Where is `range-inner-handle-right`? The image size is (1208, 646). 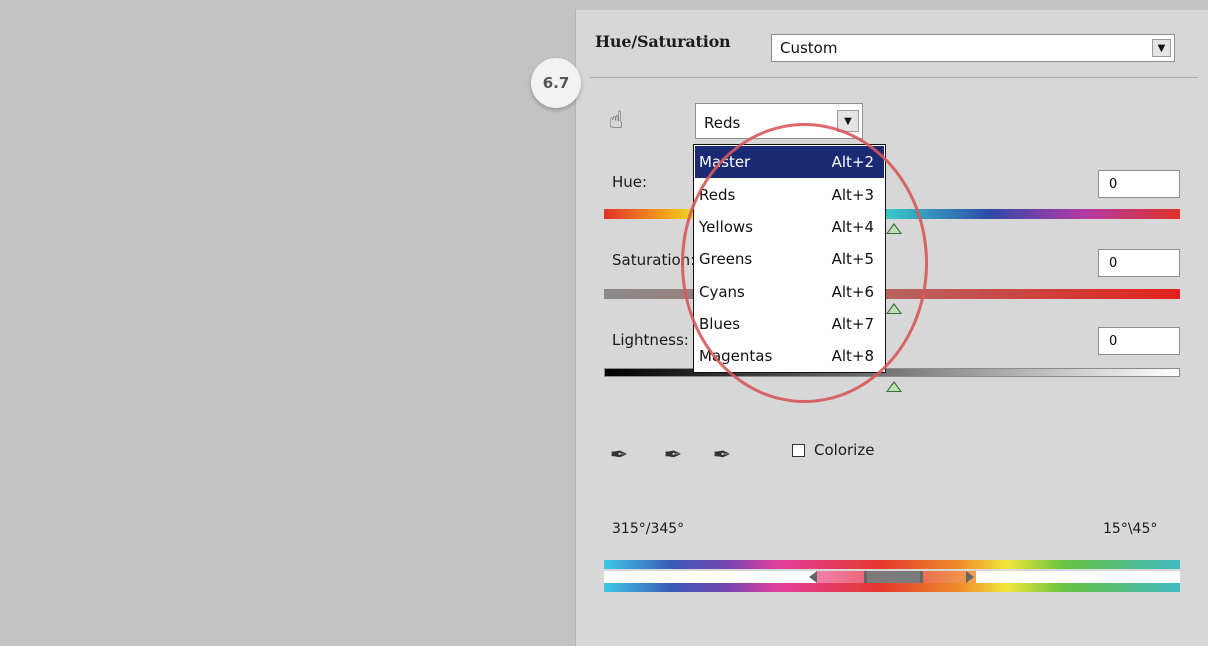
range-inner-handle-right is located at coordinates (921, 577).